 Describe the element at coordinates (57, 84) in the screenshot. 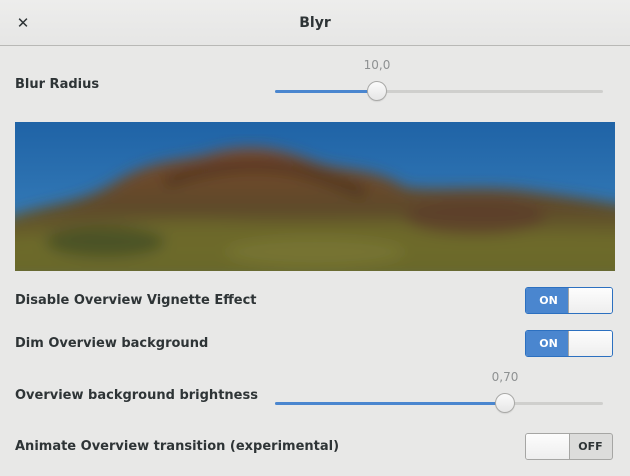

I see `blur-radius-label: Blur Radius` at that location.